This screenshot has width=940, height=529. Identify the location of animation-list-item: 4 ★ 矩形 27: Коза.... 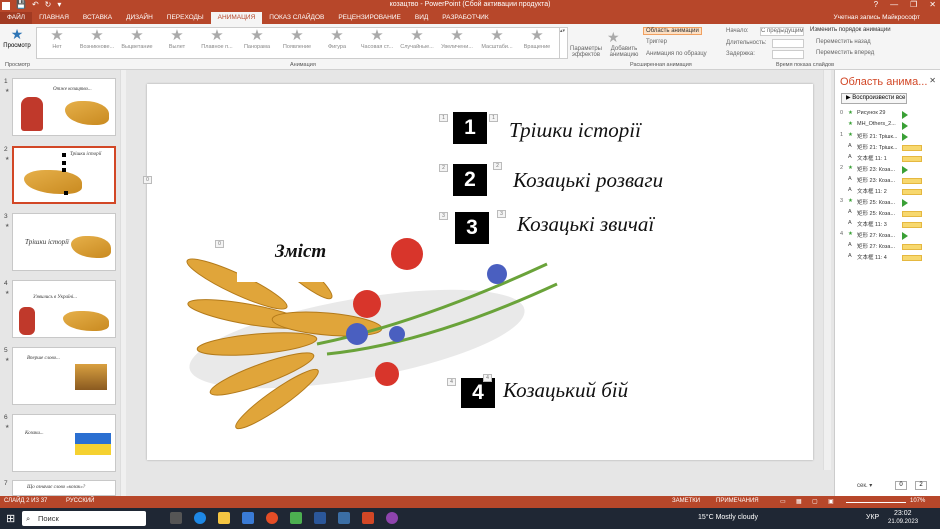
(889, 236).